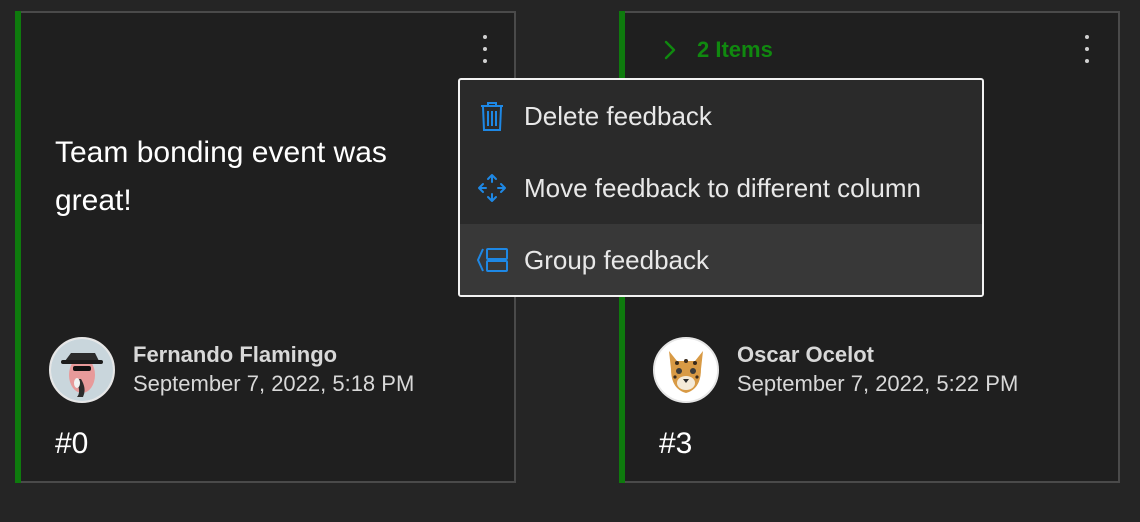 The width and height of the screenshot is (1140, 522). I want to click on group-count-label: 2 Items, so click(735, 49).